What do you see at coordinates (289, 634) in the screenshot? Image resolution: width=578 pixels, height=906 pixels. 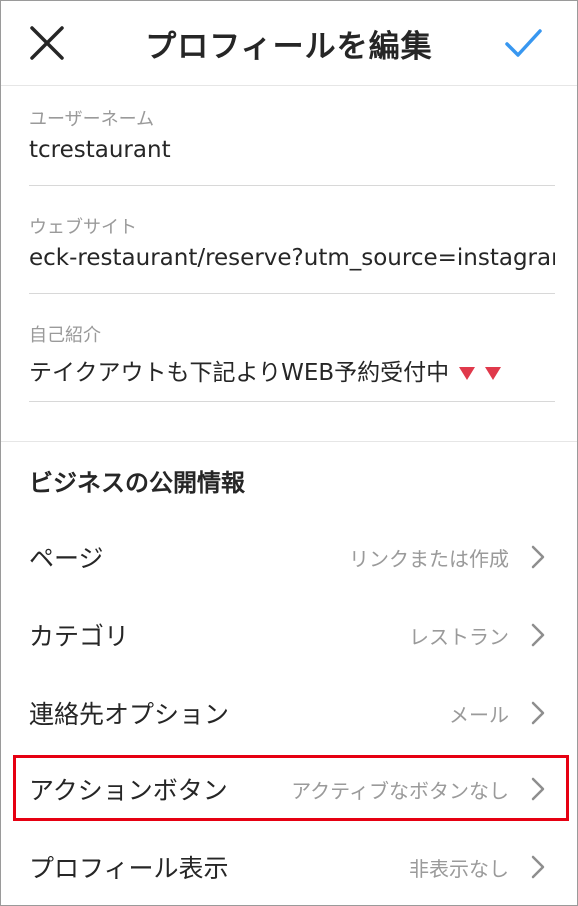 I see `row-category: カテゴリ レストラン` at bounding box center [289, 634].